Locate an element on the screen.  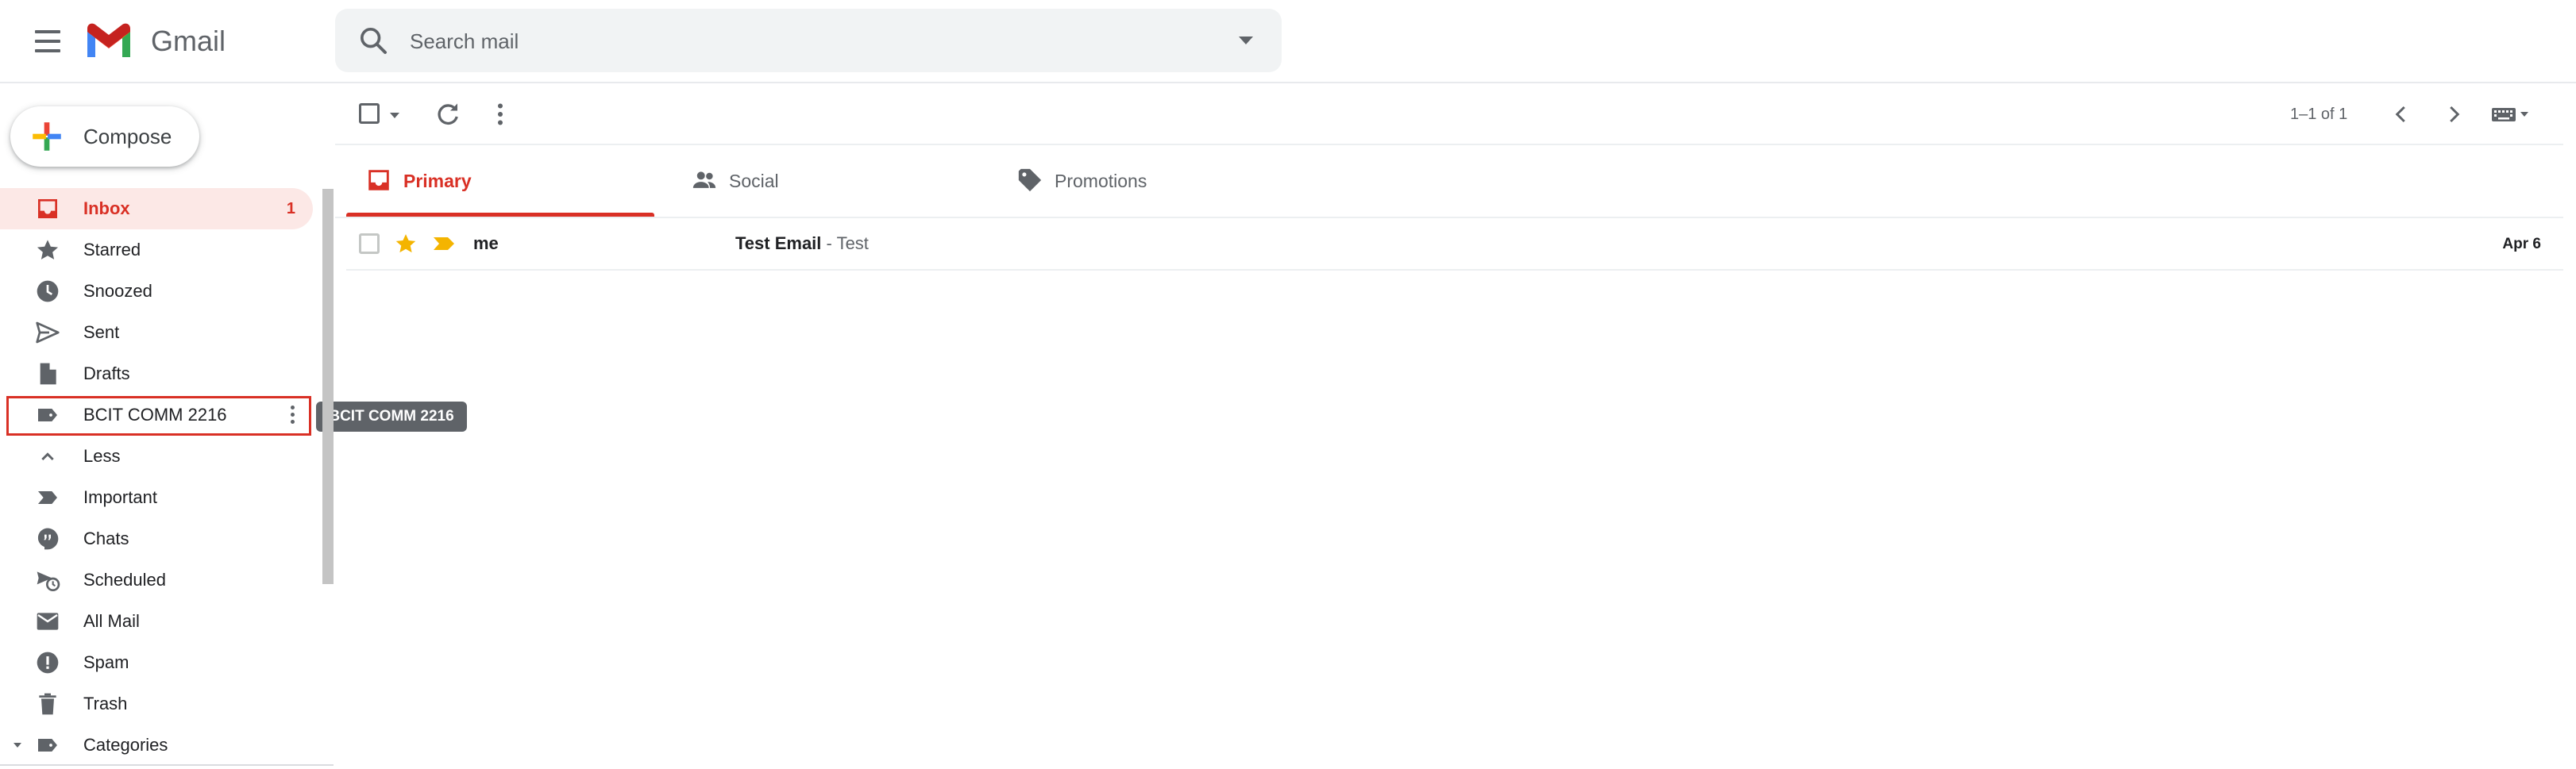
sidebar-item-important: Important is located at coordinates (156, 497).